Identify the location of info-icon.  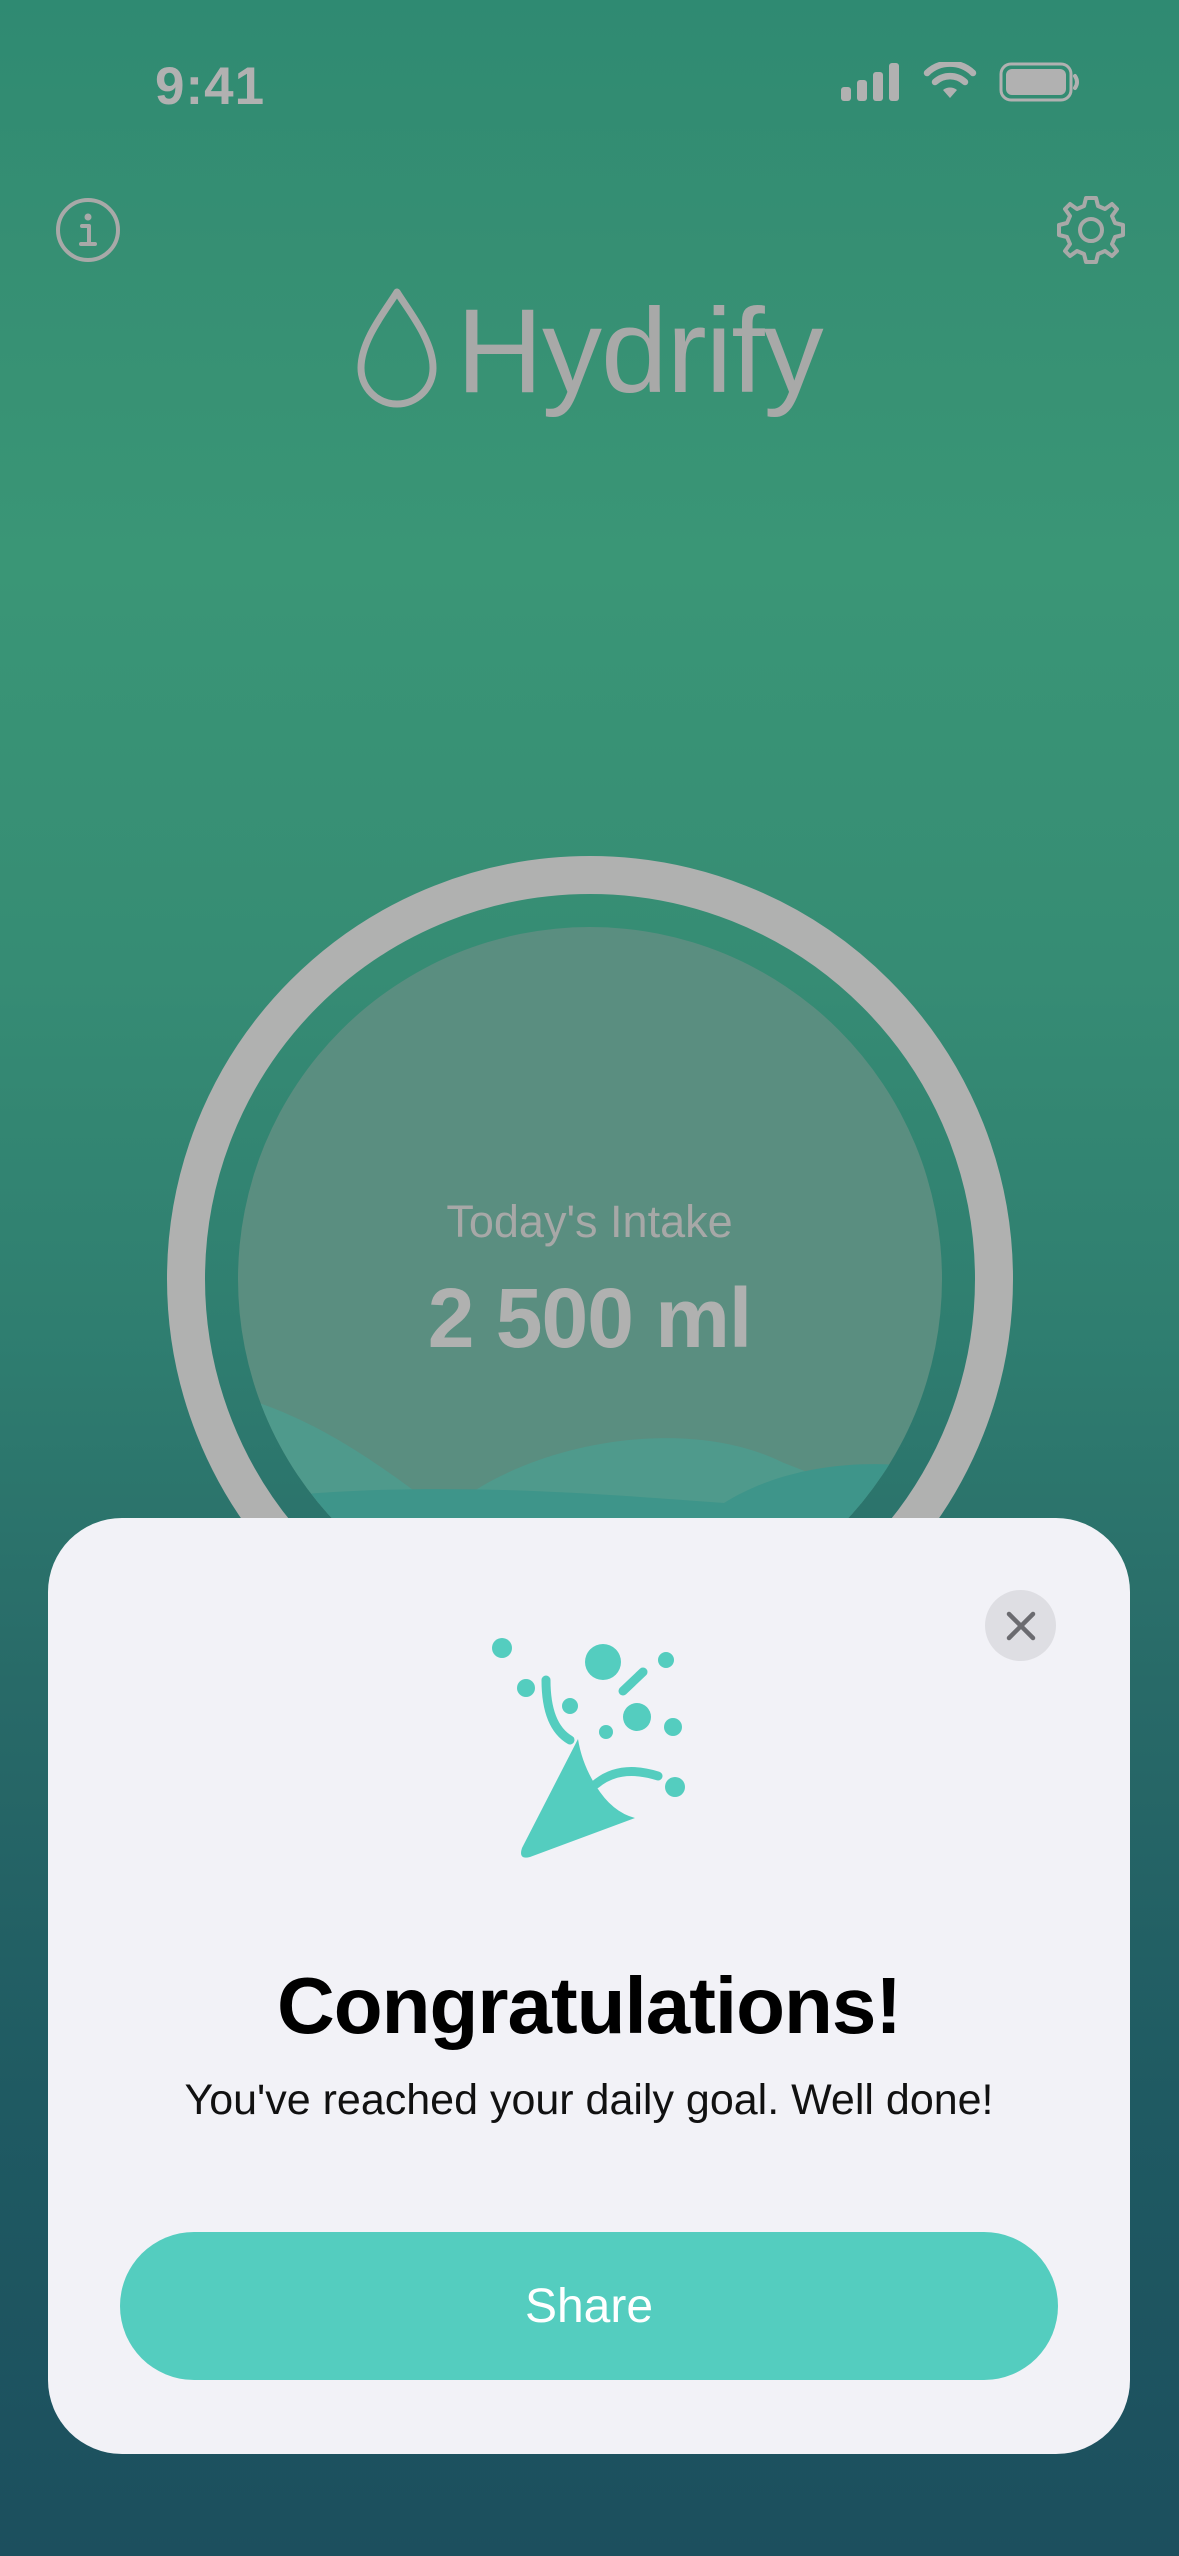
(88, 230).